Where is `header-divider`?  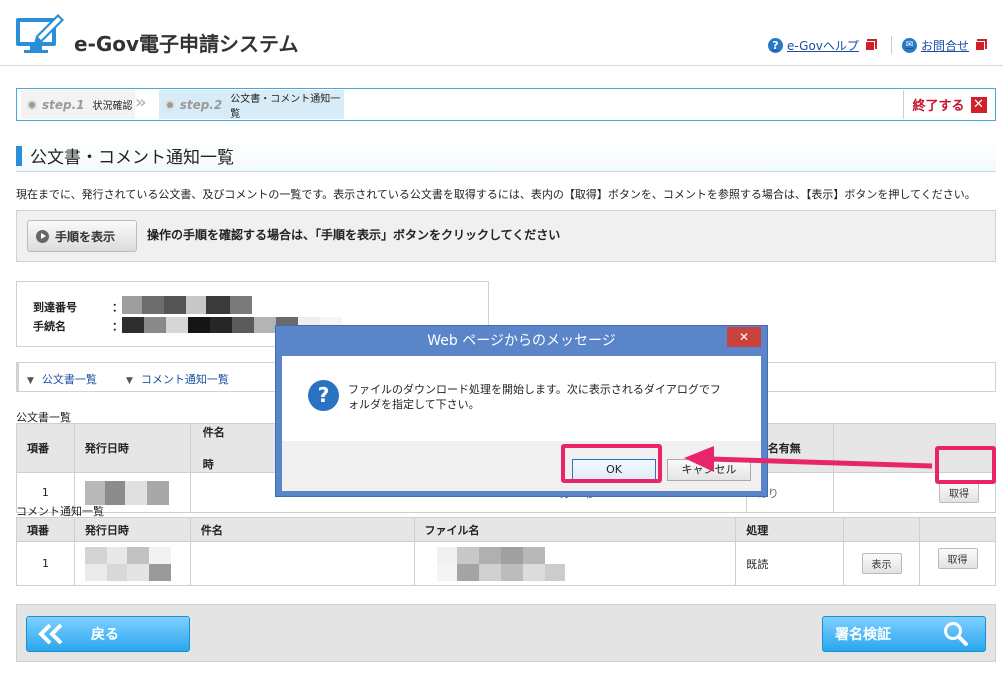
header-divider is located at coordinates (891, 45).